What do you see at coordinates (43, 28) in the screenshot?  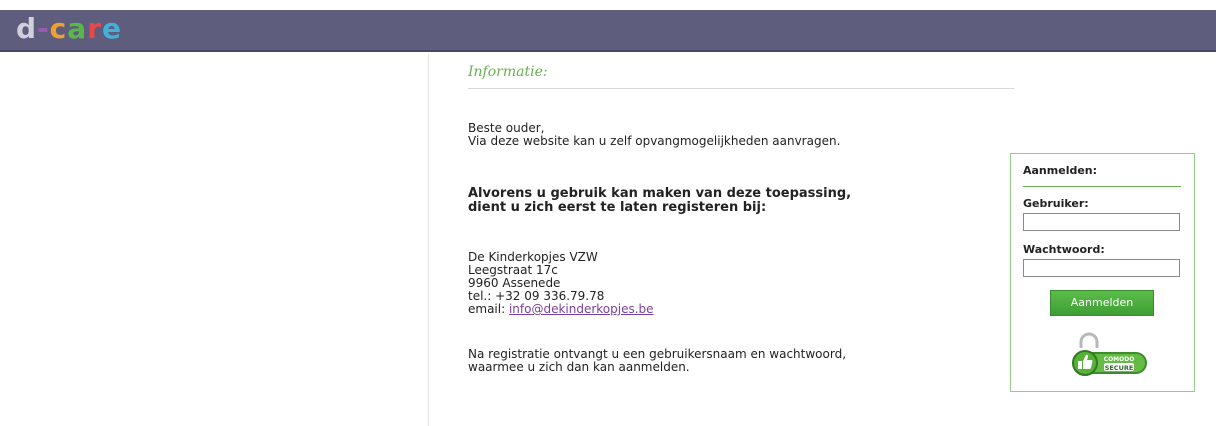 I see `logo-letter: -` at bounding box center [43, 28].